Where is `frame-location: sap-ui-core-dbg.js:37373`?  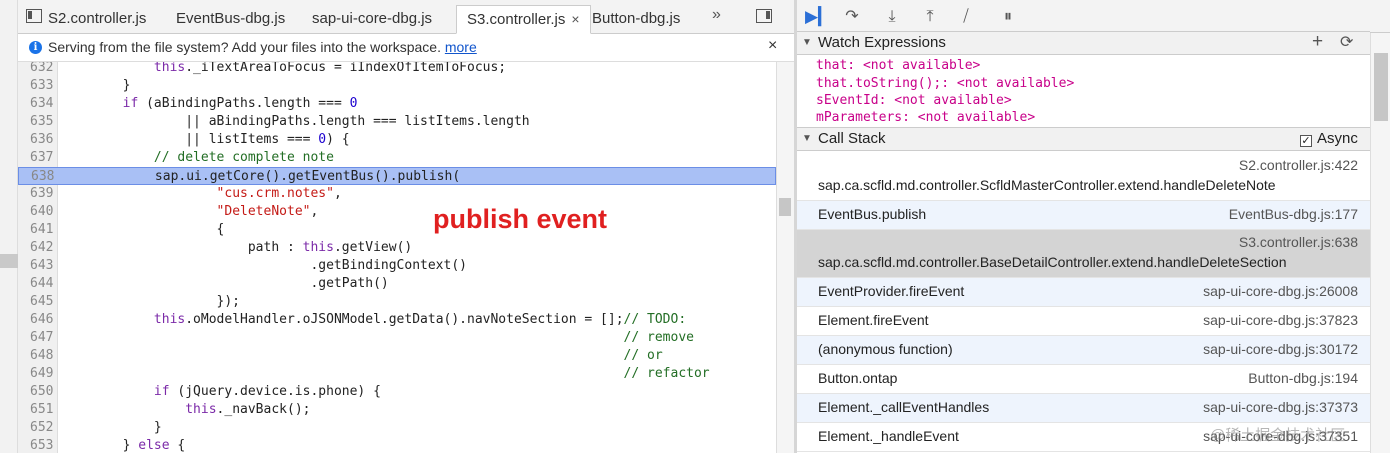
frame-location: sap-ui-core-dbg.js:37373 is located at coordinates (1280, 407).